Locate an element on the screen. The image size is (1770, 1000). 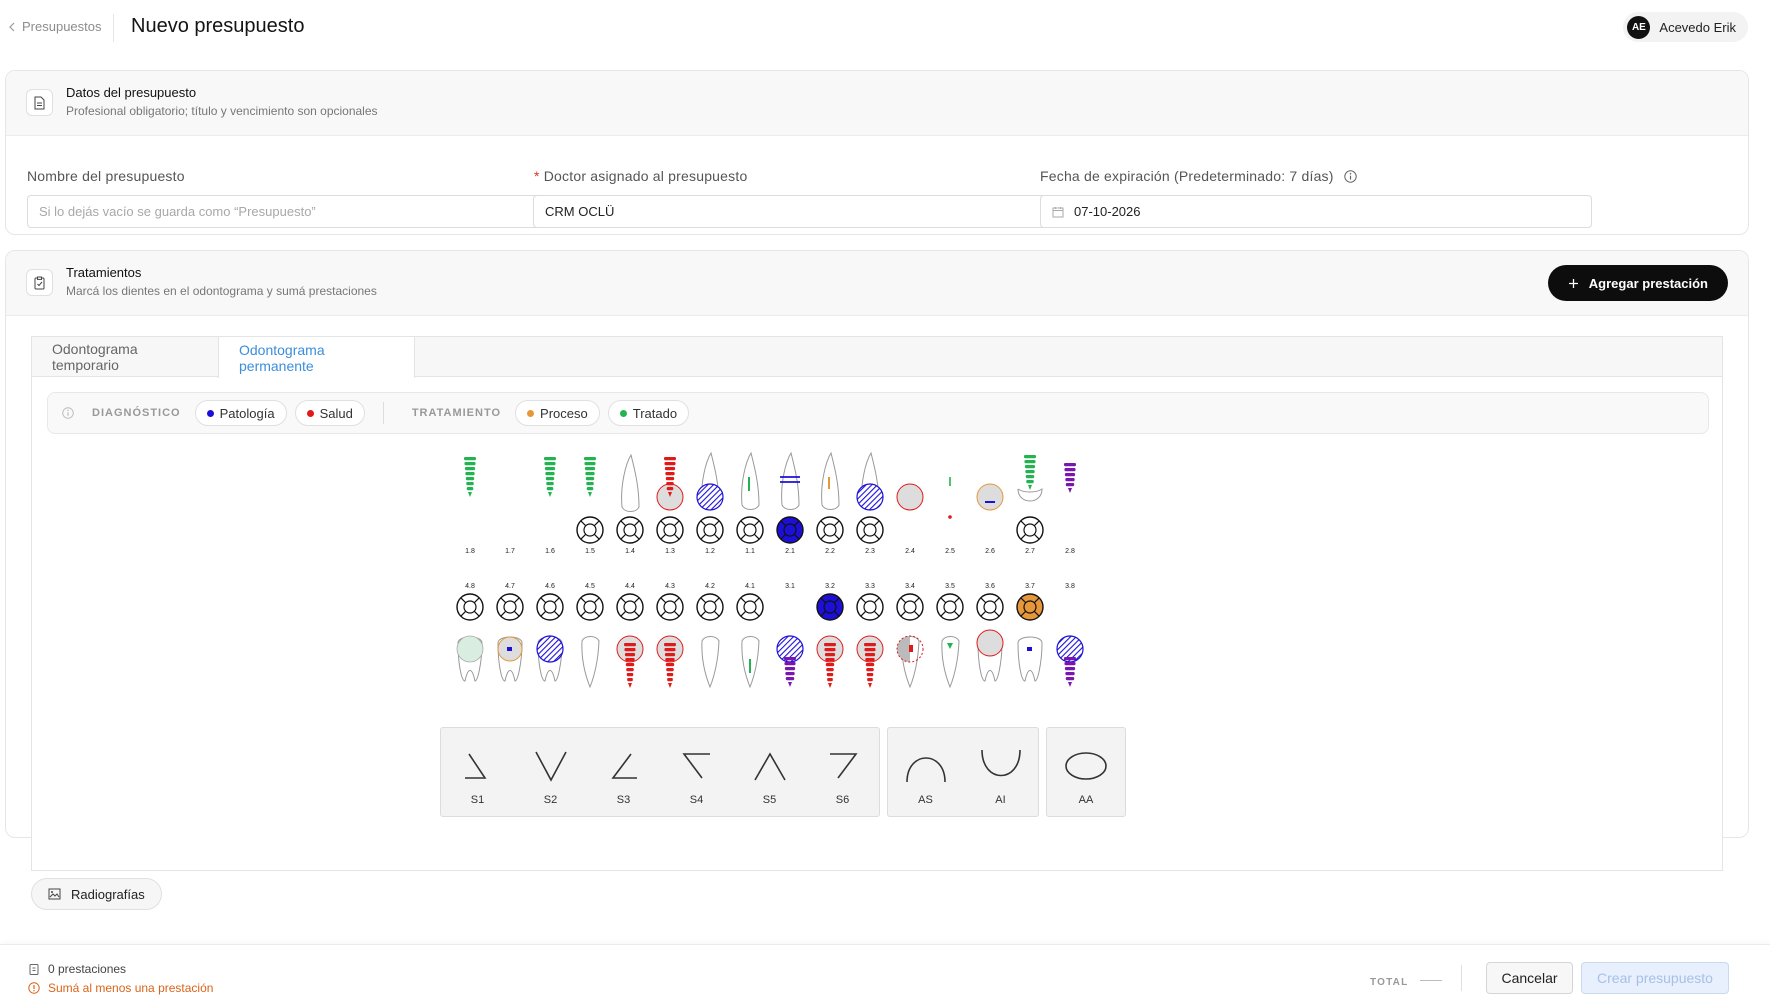
tooth-1-7: 1.7 is located at coordinates (510, 551).